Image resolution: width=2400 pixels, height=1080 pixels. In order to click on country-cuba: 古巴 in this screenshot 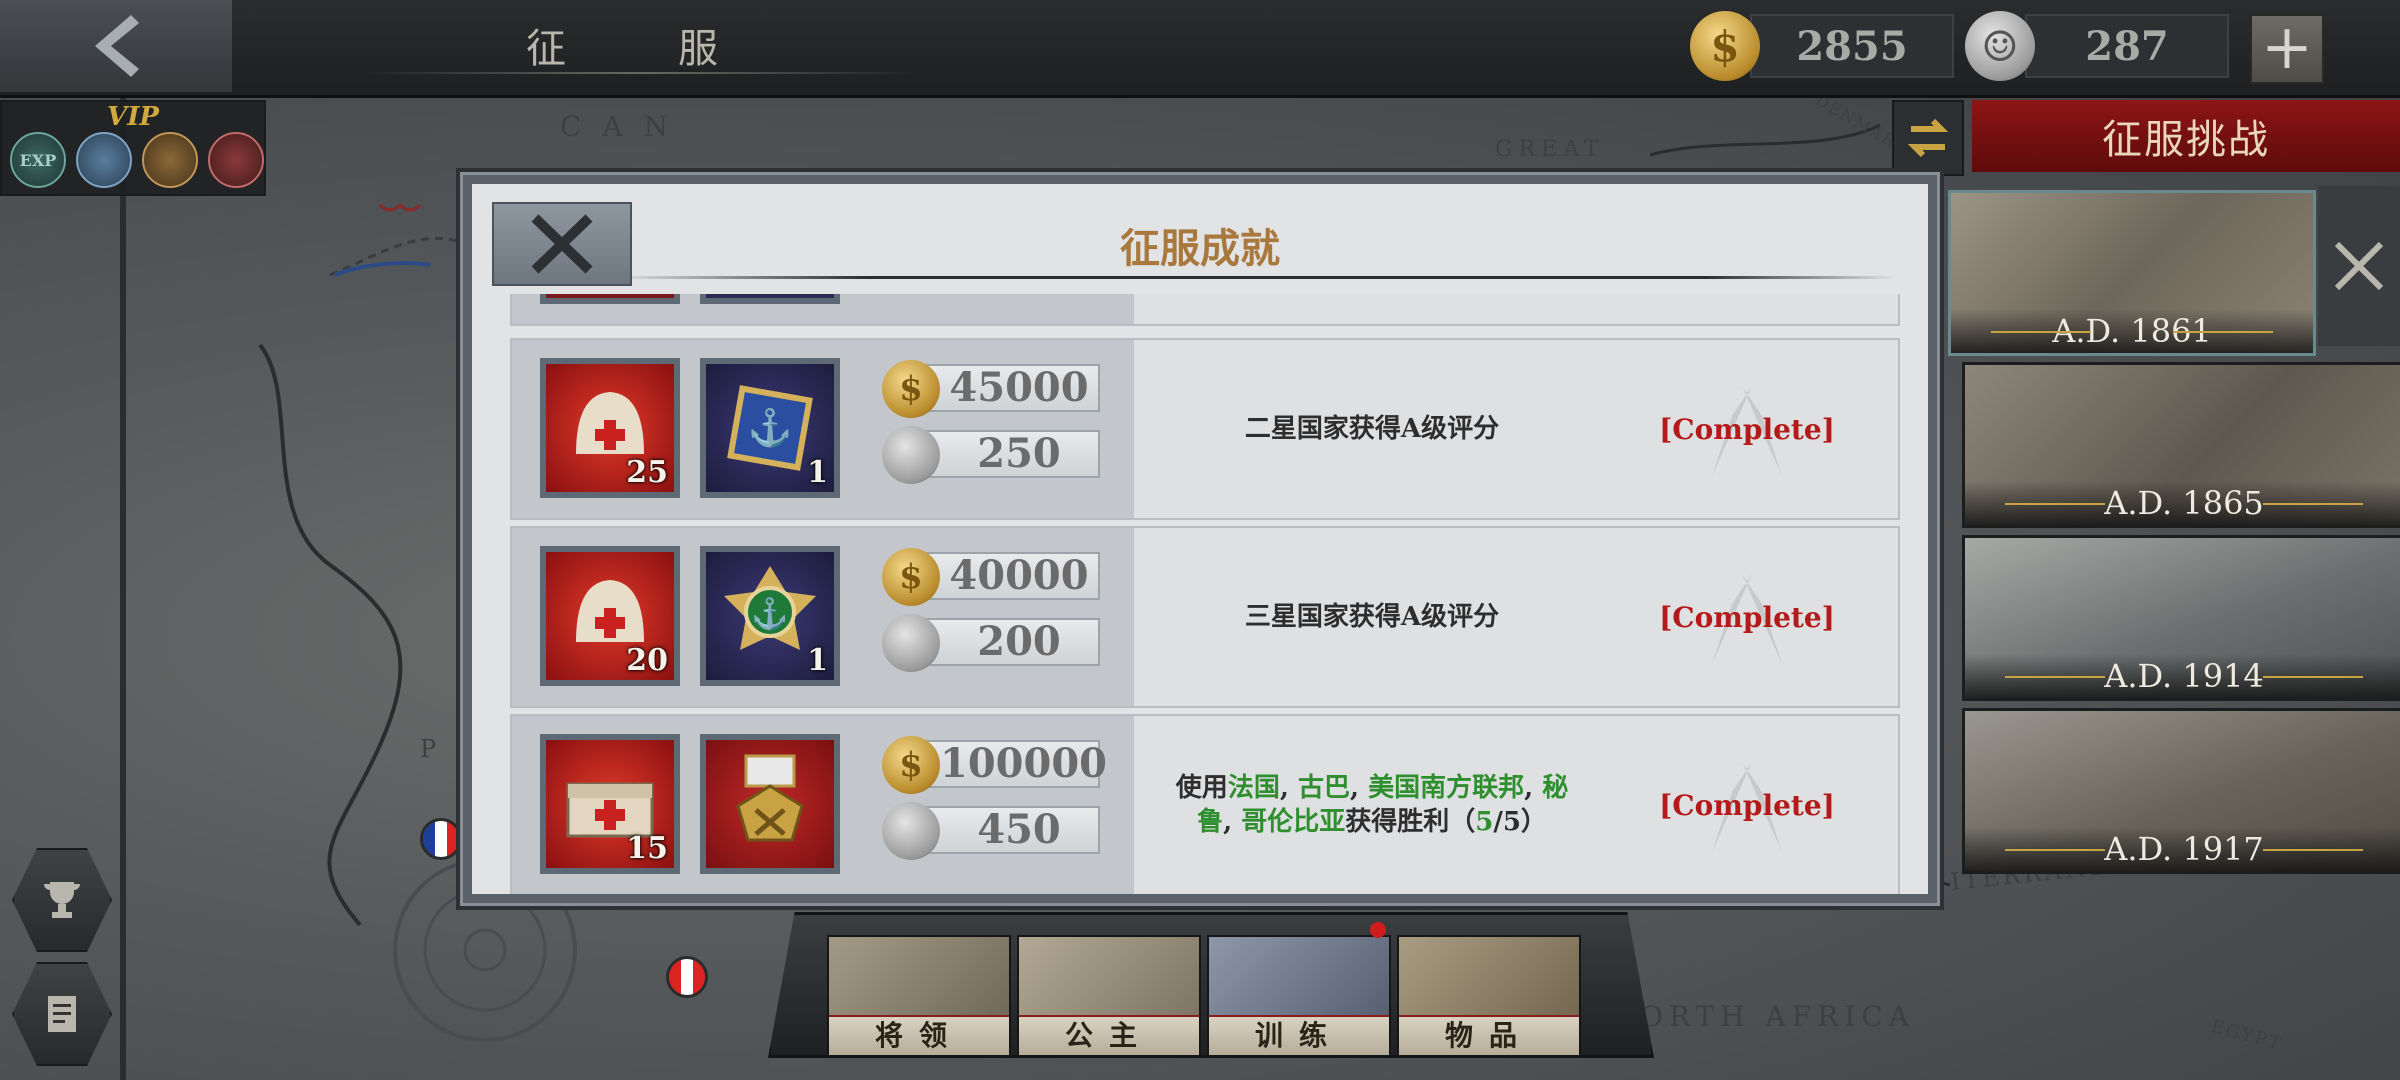, I will do `click(1323, 788)`.